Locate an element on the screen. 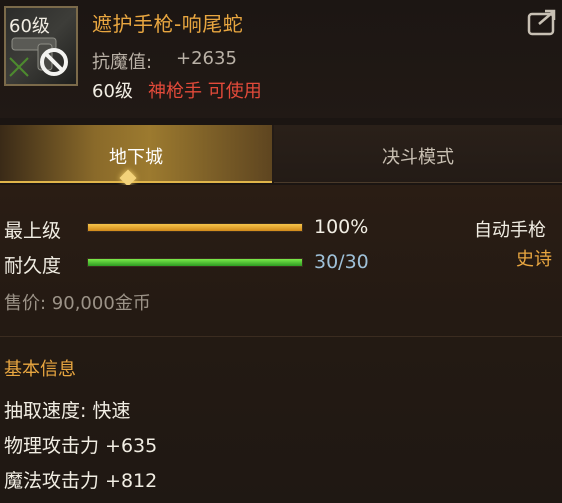 This screenshot has width=562, height=503. tab-dungeon: 地下城 is located at coordinates (136, 154).